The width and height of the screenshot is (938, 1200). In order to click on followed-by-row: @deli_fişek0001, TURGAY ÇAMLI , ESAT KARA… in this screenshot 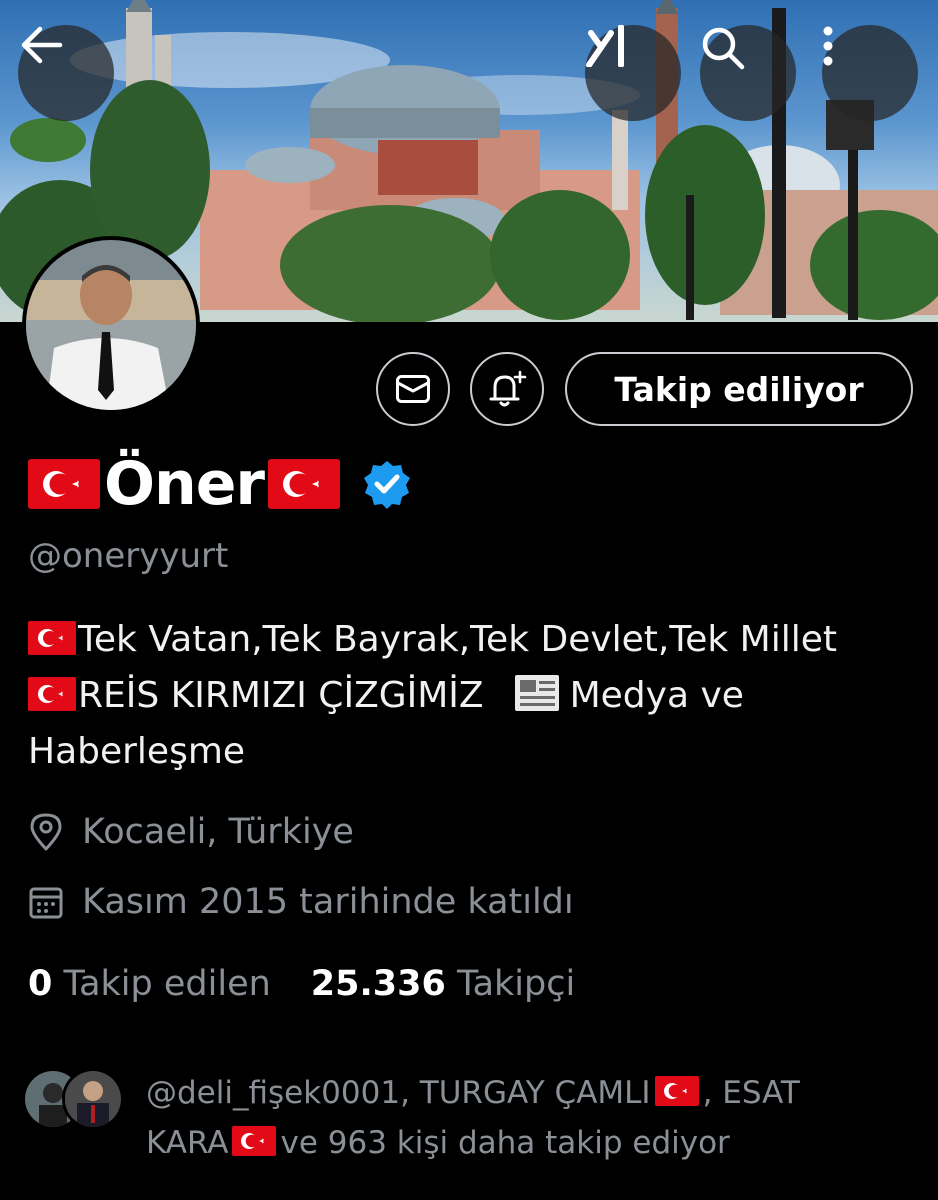, I will do `click(411, 1114)`.